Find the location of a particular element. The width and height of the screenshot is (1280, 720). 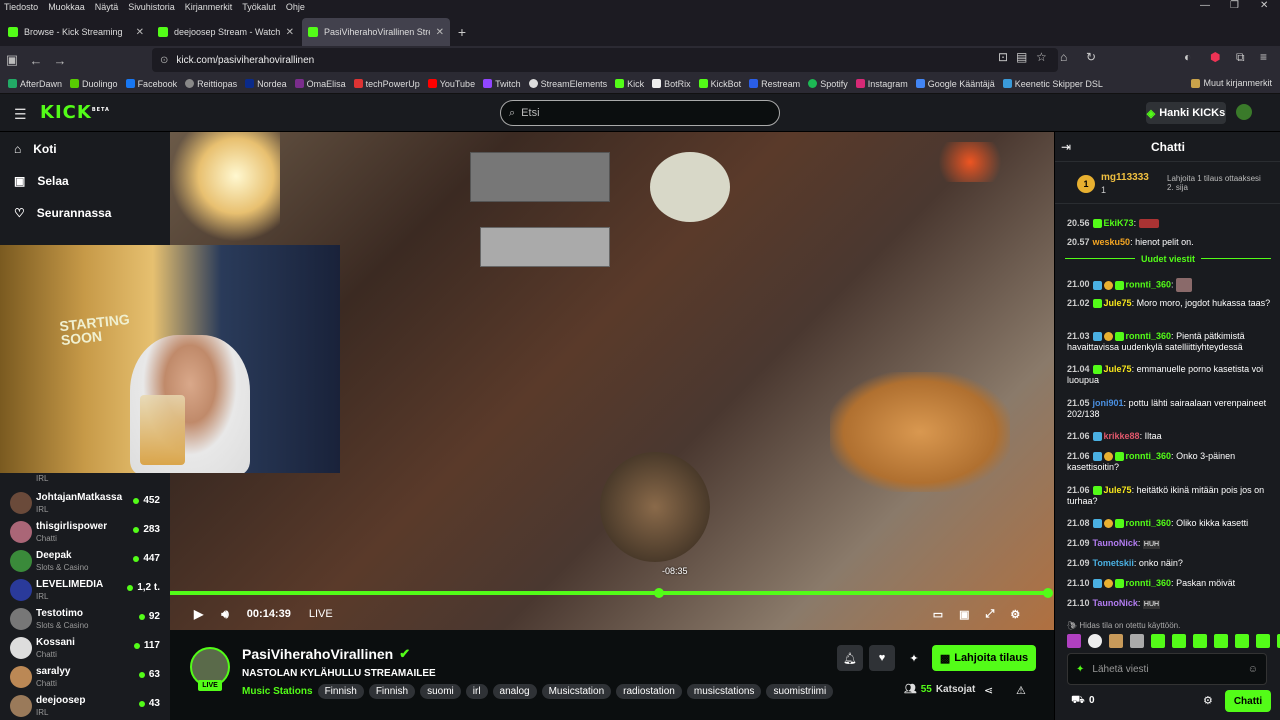

kick-logo: KICKBETA is located at coordinates (75, 112).